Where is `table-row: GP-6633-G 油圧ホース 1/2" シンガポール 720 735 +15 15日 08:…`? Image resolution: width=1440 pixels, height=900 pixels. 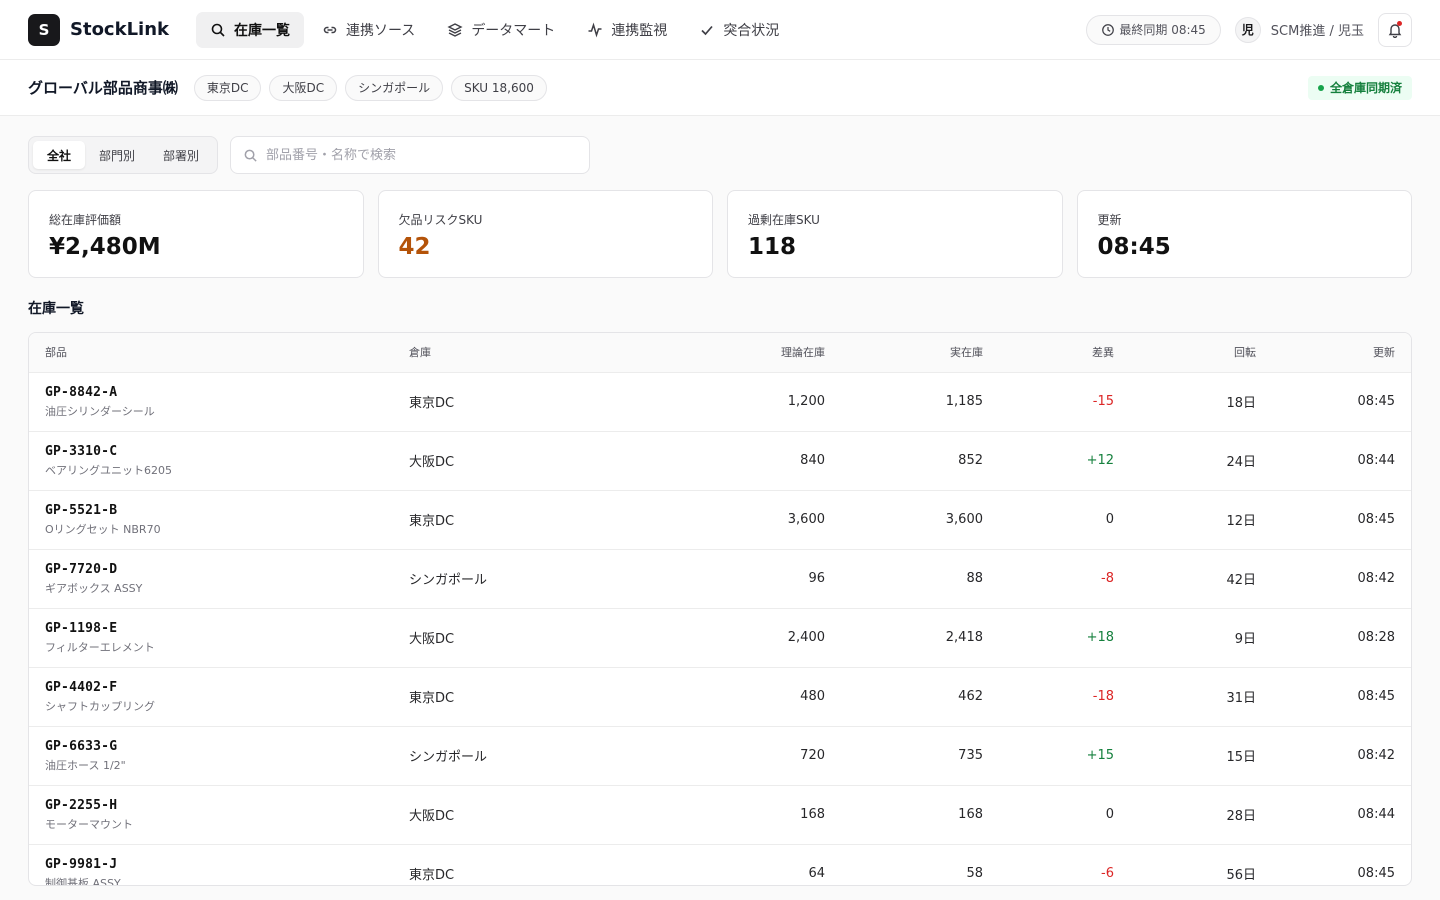
table-row: GP-6633-G 油圧ホース 1/2" シンガポール 720 735 +15 15日 08:… is located at coordinates (720, 756).